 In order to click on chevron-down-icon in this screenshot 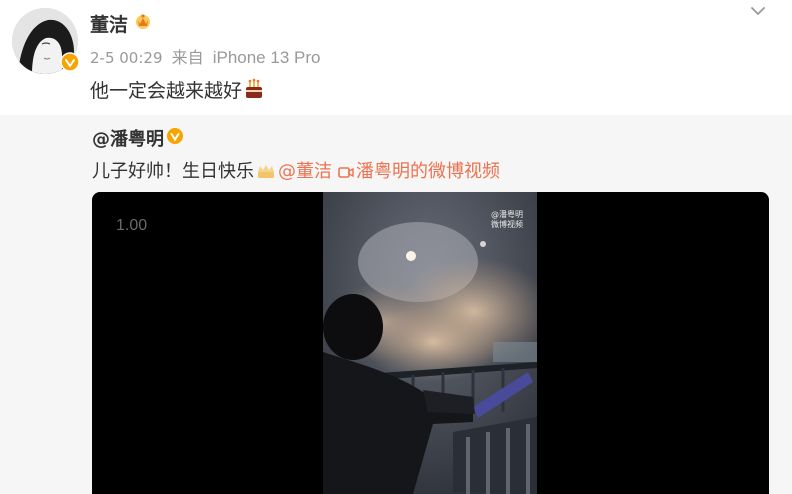, I will do `click(758, 11)`.